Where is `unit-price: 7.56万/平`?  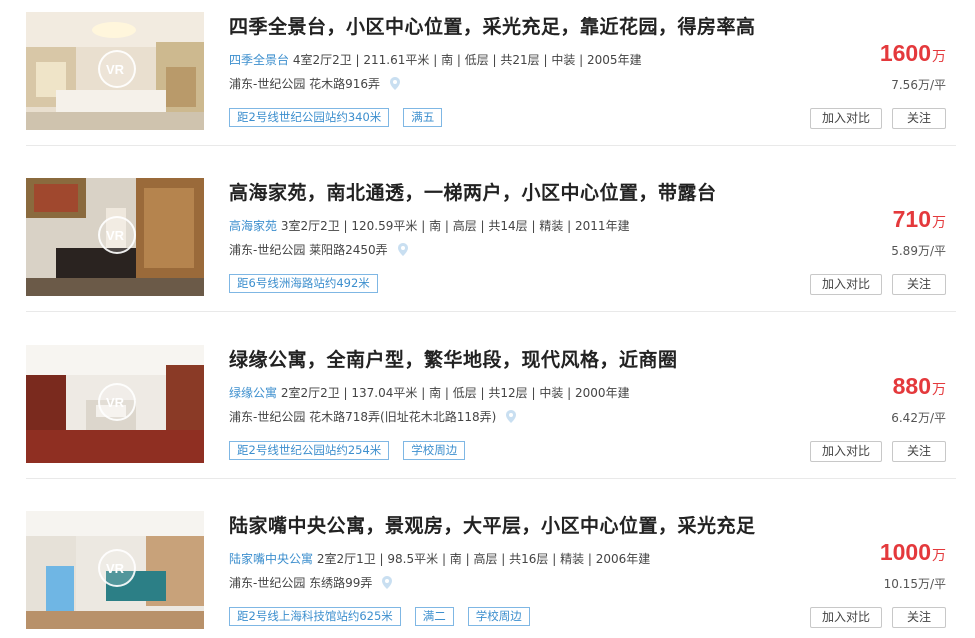 unit-price: 7.56万/平 is located at coordinates (918, 85).